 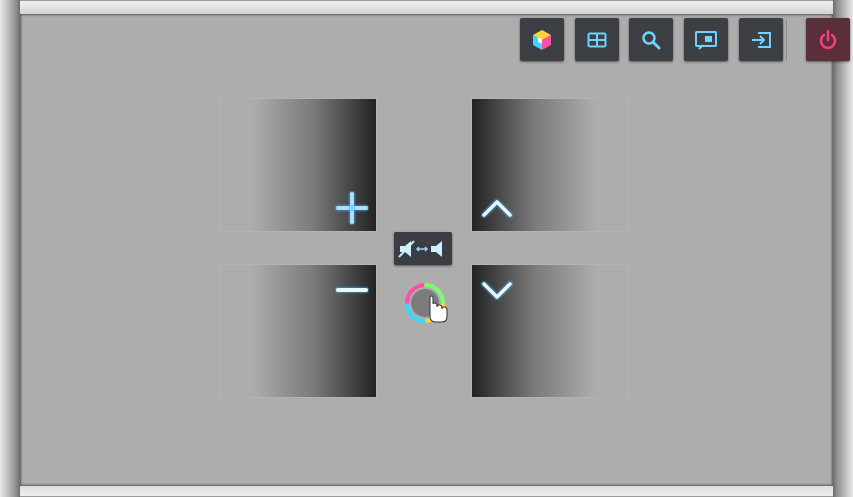 I want to click on cube-icon, so click(x=542, y=39).